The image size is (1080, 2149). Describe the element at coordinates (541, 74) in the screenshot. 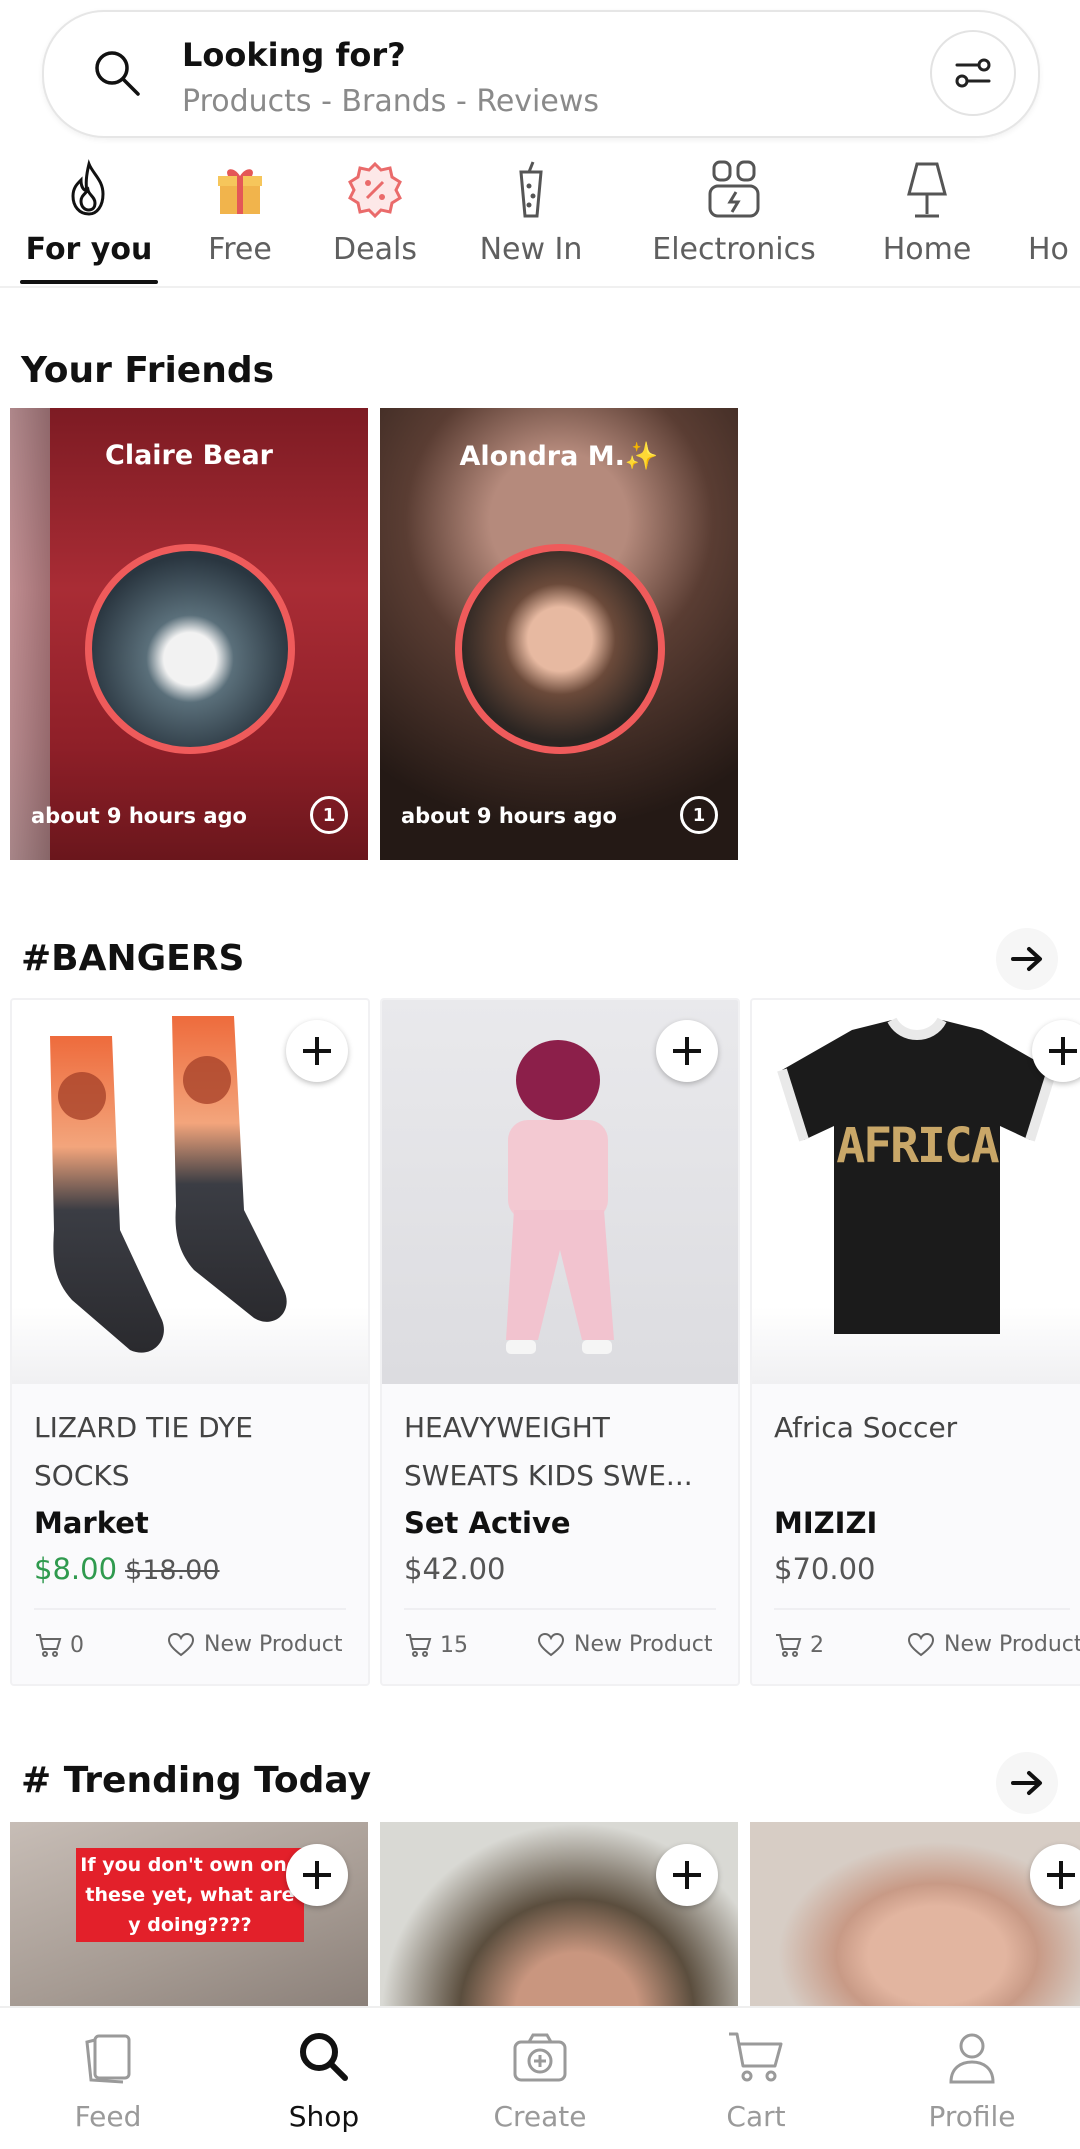

I see `search-bar: Looking for? Products - Brands - Reviews` at that location.